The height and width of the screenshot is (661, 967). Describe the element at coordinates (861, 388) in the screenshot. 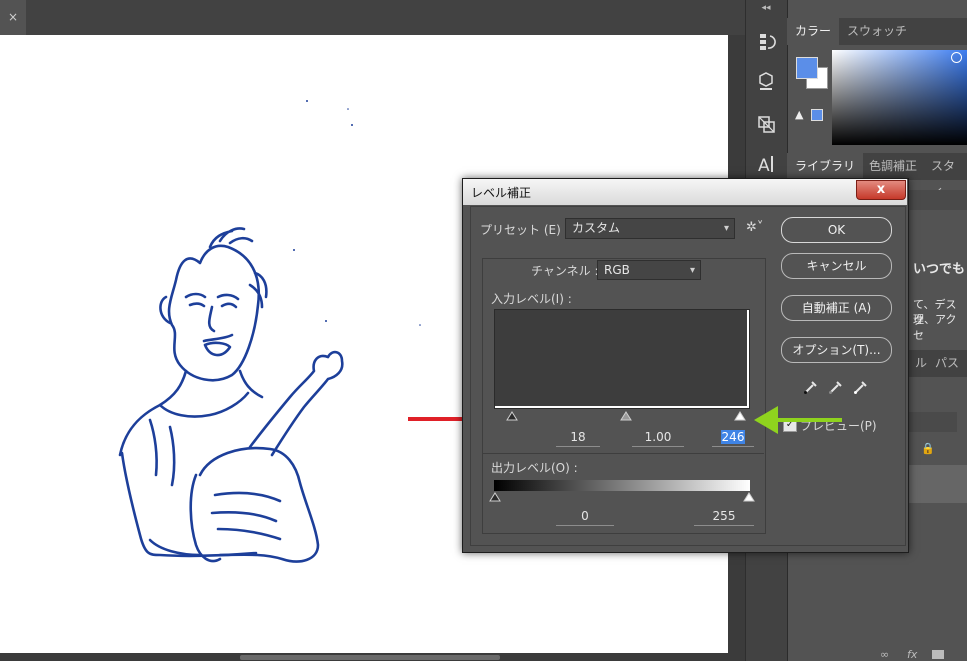

I see `white-eyedropper-icon` at that location.